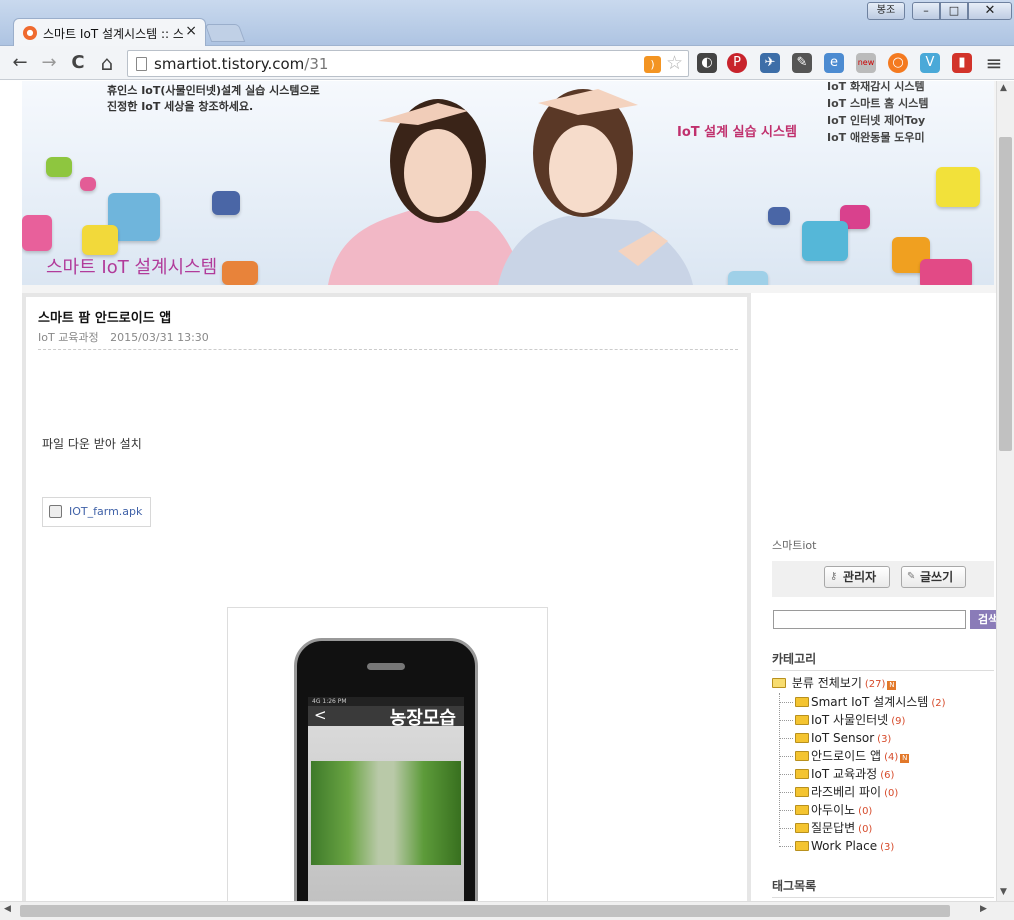 This screenshot has width=1014, height=920. What do you see at coordinates (983, 909) in the screenshot?
I see `scroll-right-arrow-icon: ▶` at bounding box center [983, 909].